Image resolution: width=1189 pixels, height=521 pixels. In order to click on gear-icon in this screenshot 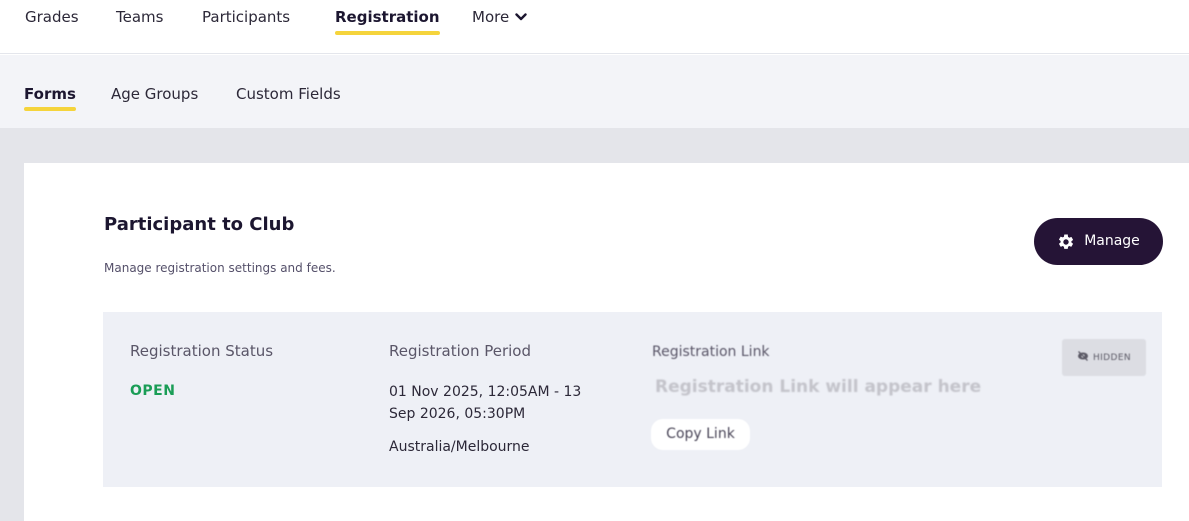, I will do `click(1066, 242)`.